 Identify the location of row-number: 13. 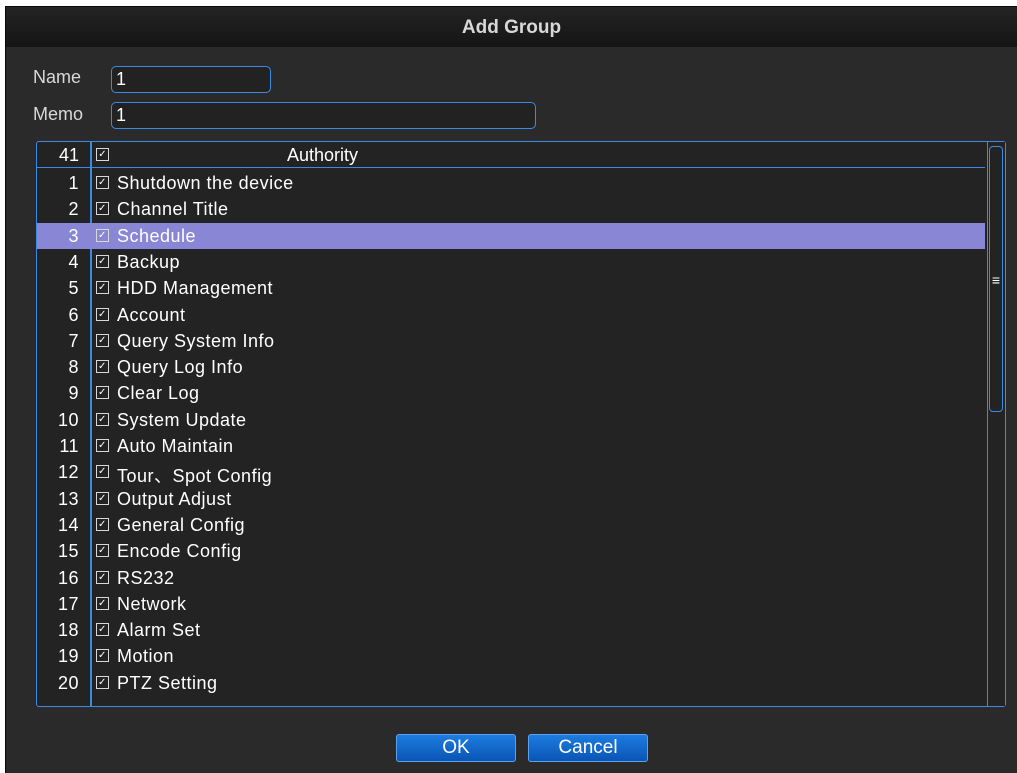
(68, 498).